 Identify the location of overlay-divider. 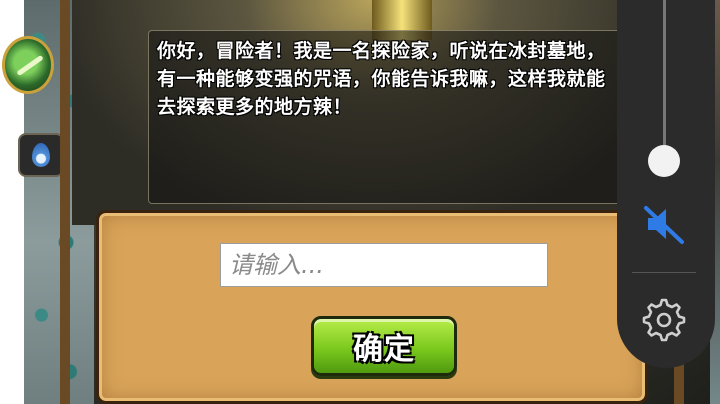
(664, 272).